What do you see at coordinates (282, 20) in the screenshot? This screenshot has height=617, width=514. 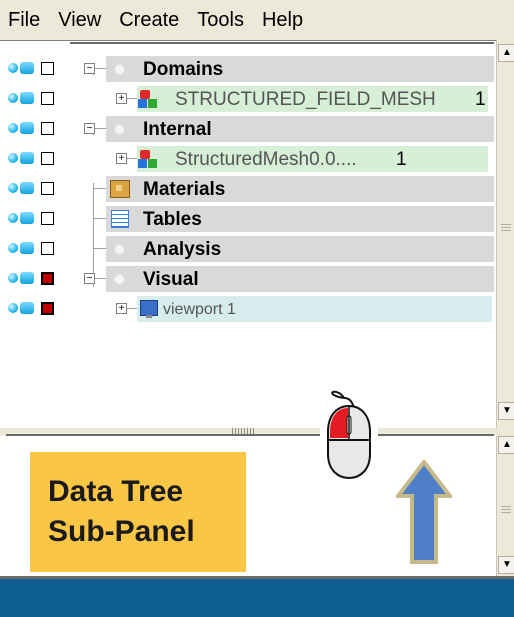 I see `menu-help: Help` at bounding box center [282, 20].